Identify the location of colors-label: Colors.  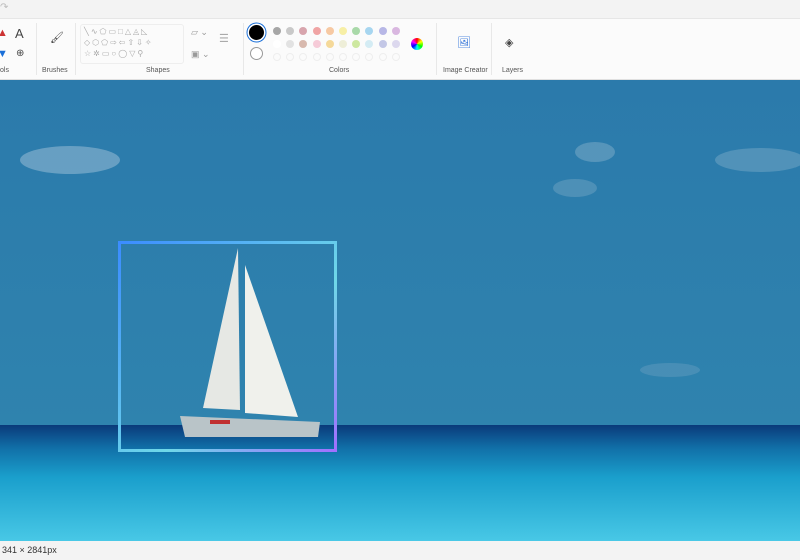
(339, 70).